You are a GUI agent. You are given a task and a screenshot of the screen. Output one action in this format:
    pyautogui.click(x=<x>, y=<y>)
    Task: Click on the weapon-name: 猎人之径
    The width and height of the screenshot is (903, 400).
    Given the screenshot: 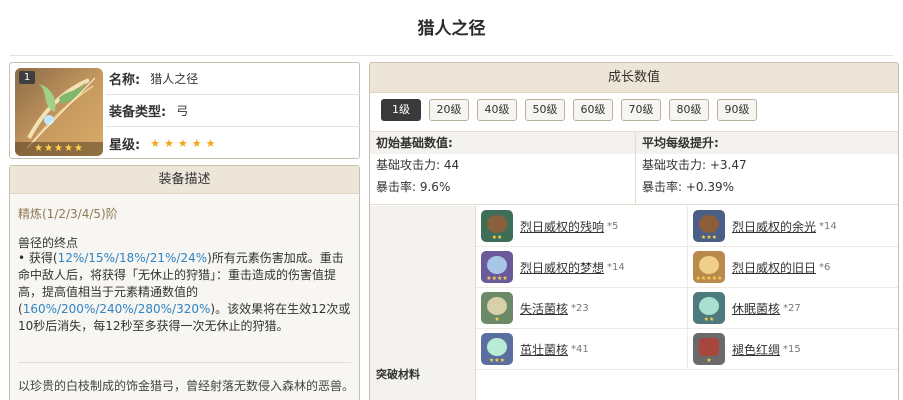 What is the action you would take?
    pyautogui.click(x=174, y=79)
    